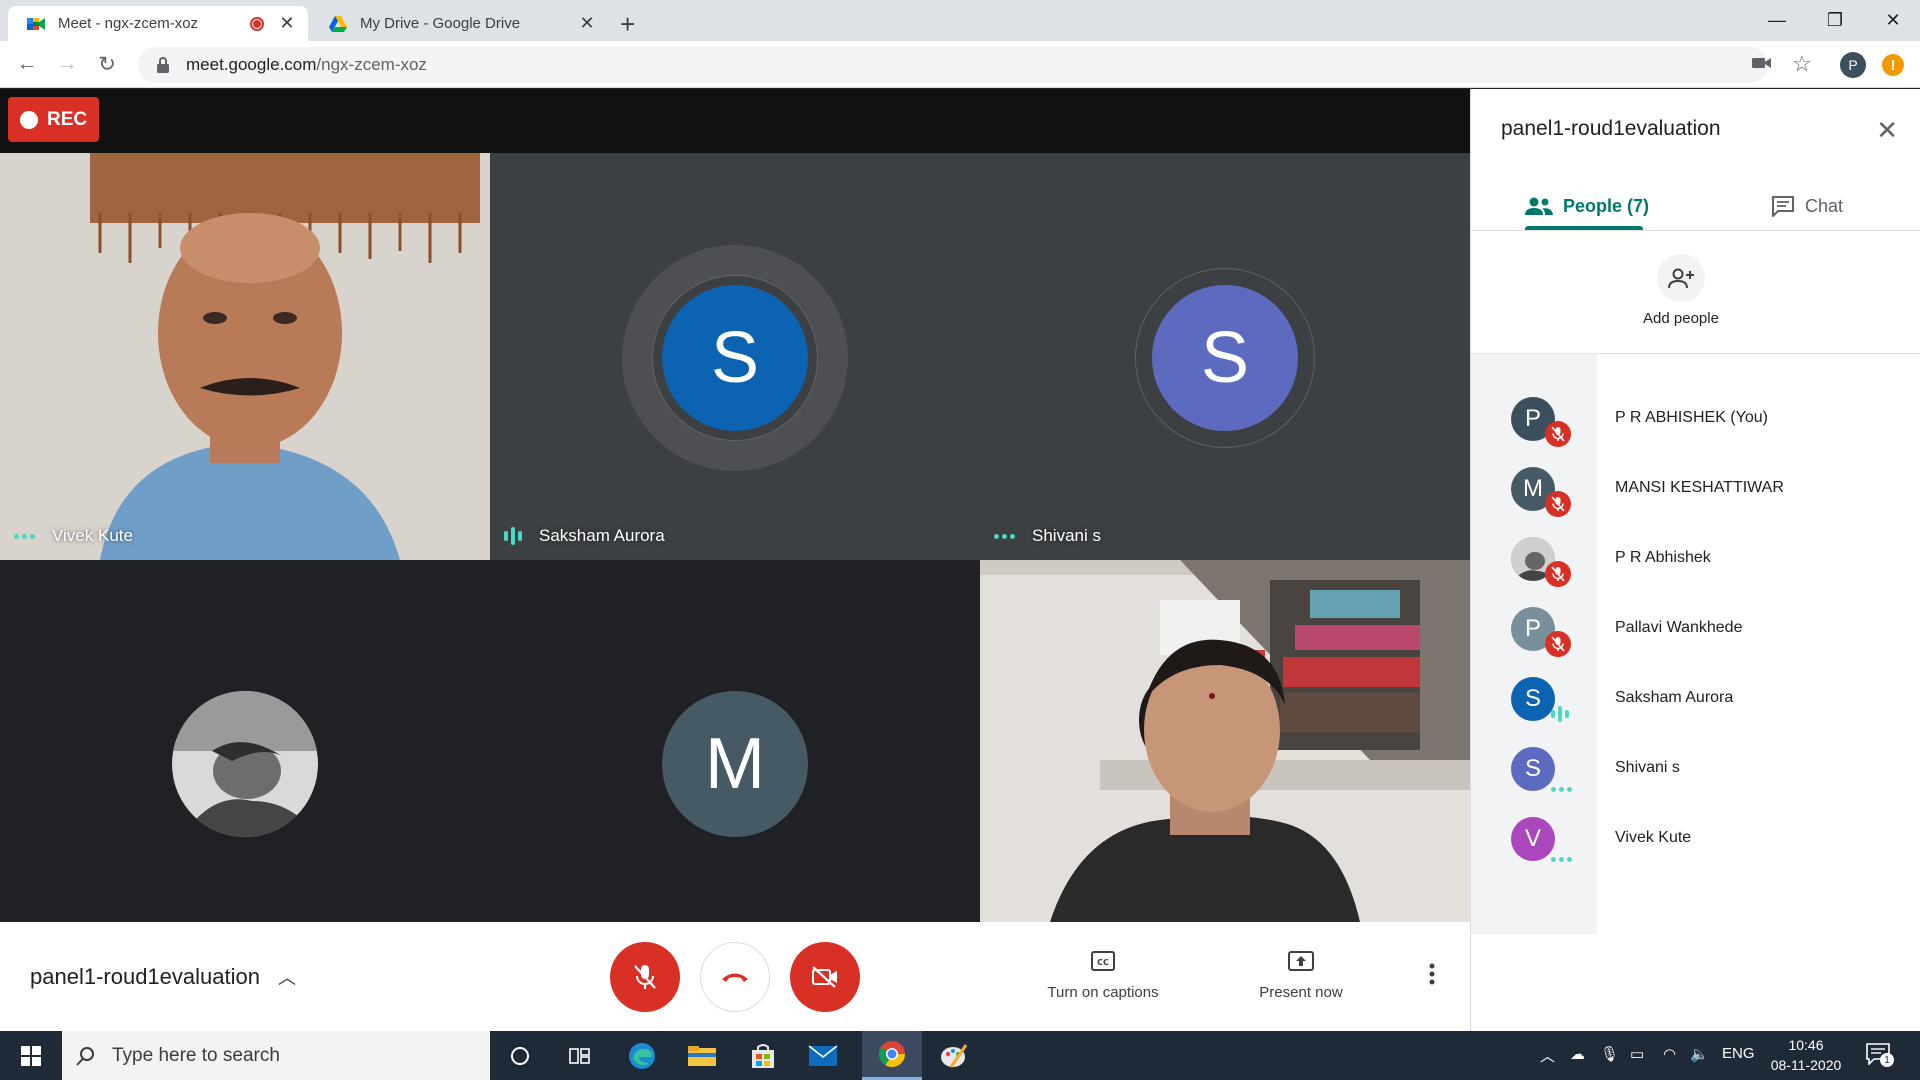 Image resolution: width=1920 pixels, height=1080 pixels. Describe the element at coordinates (1695, 840) in the screenshot. I see `participant-row: V Vivek Kute` at that location.